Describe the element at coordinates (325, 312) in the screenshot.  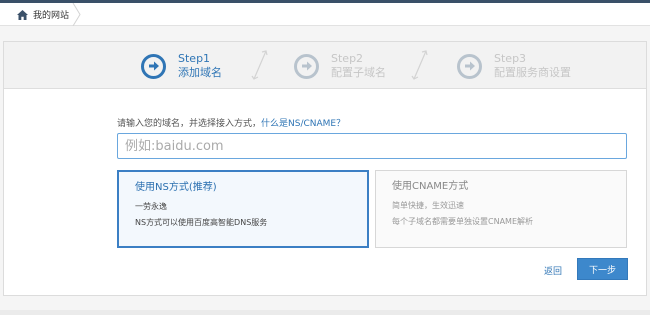
I see `page-footer-strip` at that location.